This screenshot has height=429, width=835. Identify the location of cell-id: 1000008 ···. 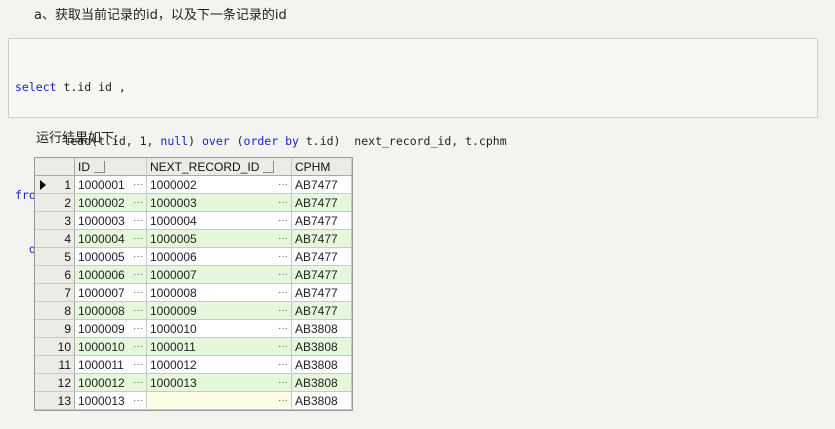
(110, 310).